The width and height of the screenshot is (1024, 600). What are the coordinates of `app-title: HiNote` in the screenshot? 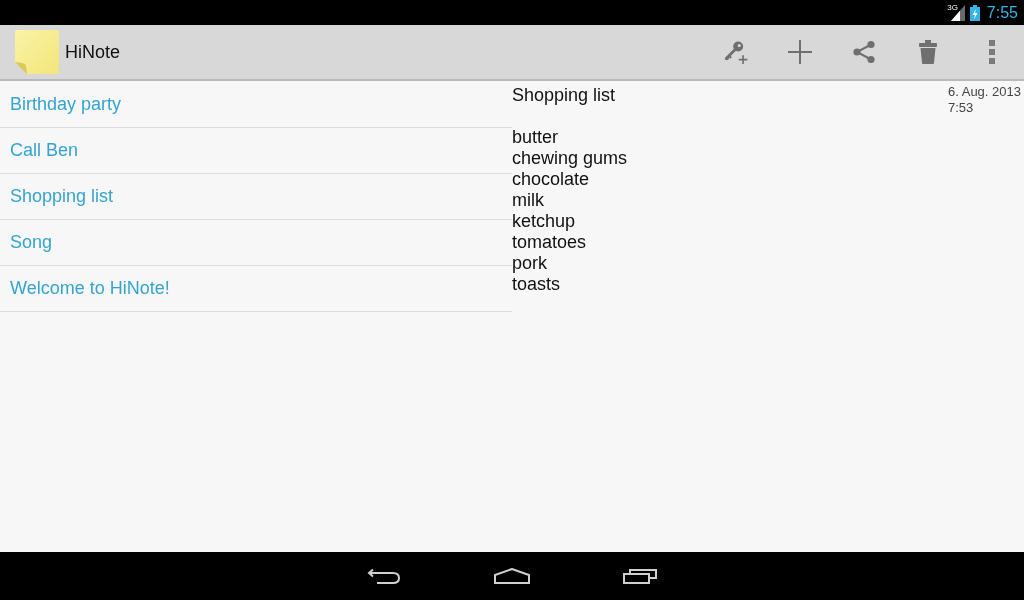 It's located at (93, 52).